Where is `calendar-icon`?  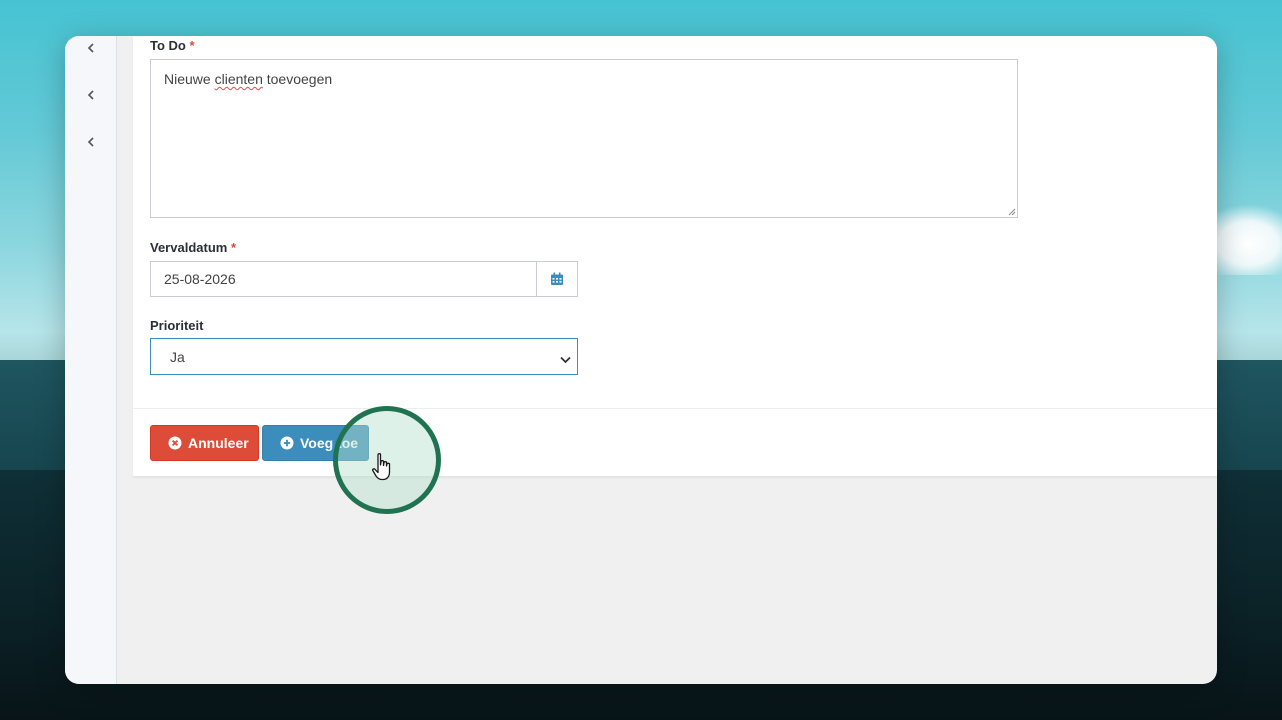 calendar-icon is located at coordinates (557, 278).